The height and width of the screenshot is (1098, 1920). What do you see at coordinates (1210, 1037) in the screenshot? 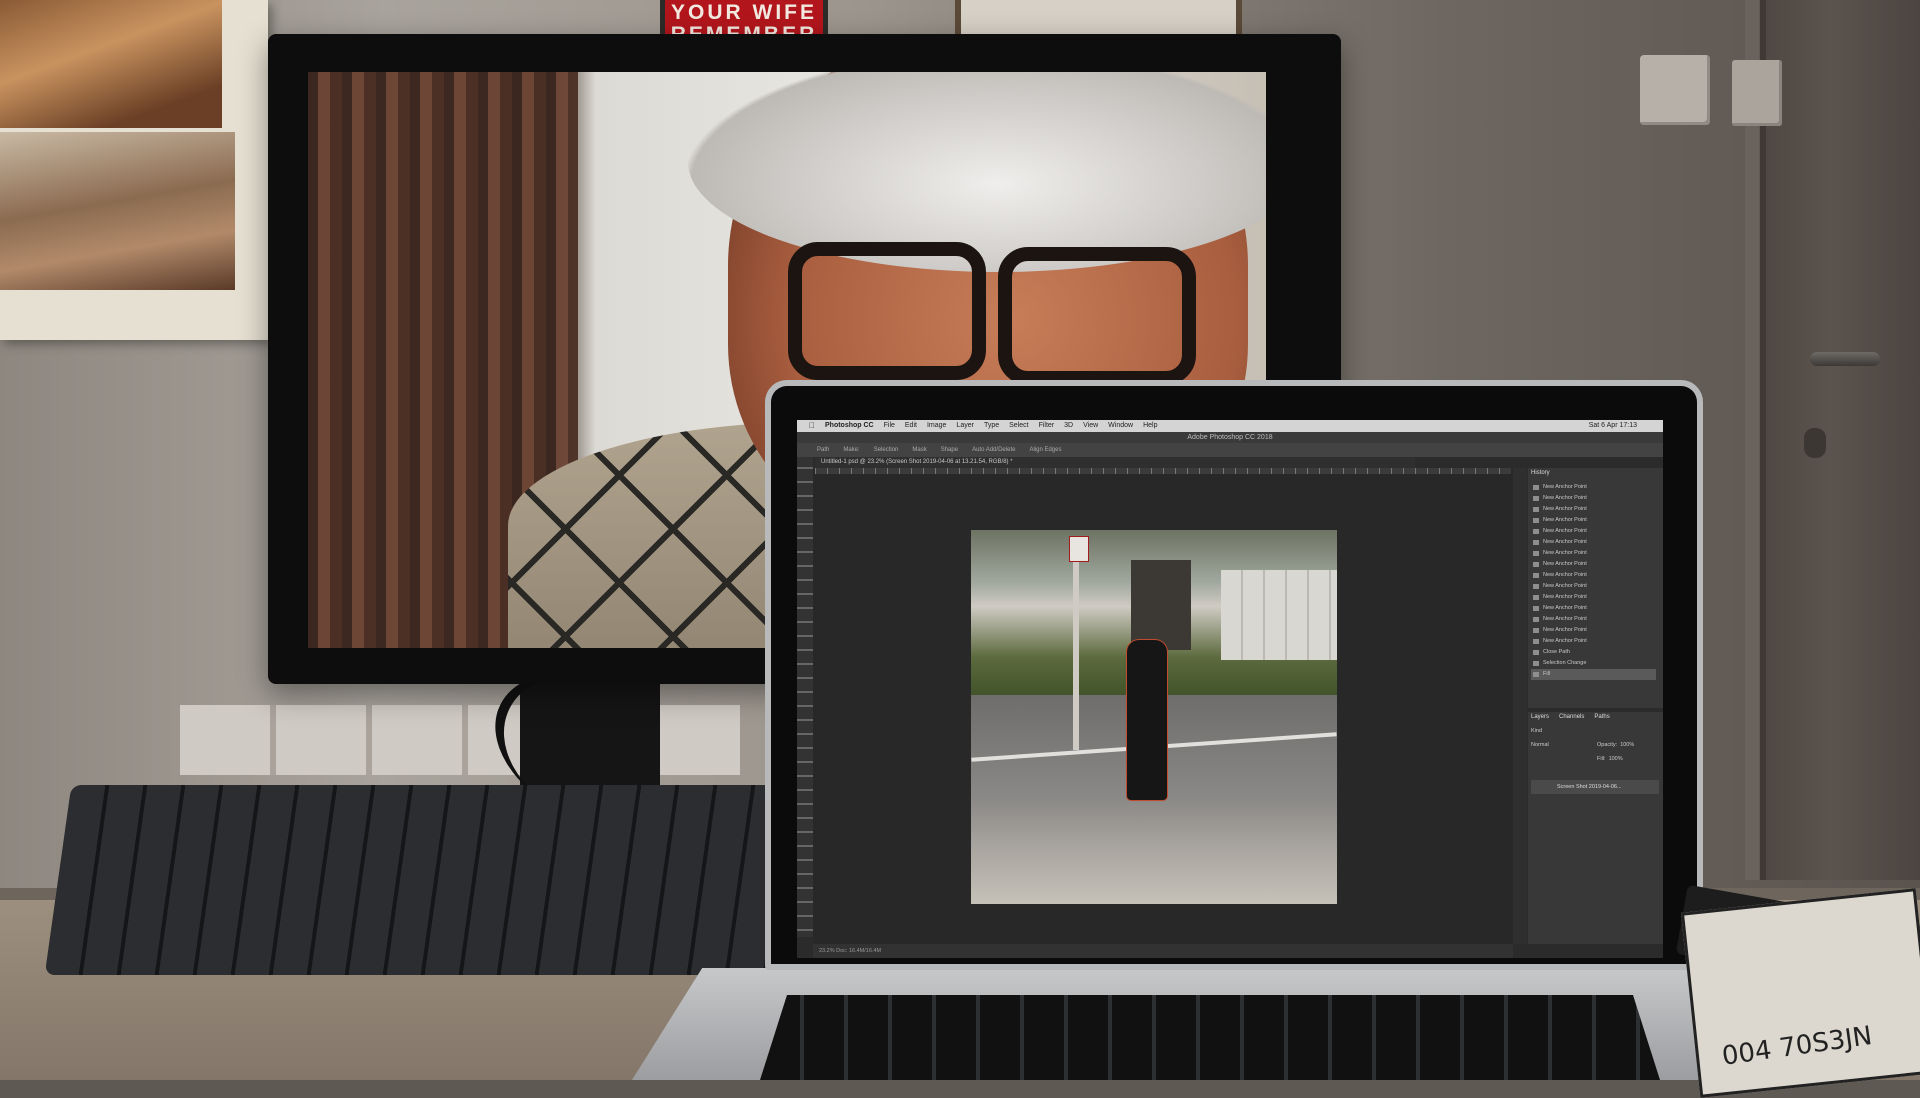
I see `laptop-keyboard` at bounding box center [1210, 1037].